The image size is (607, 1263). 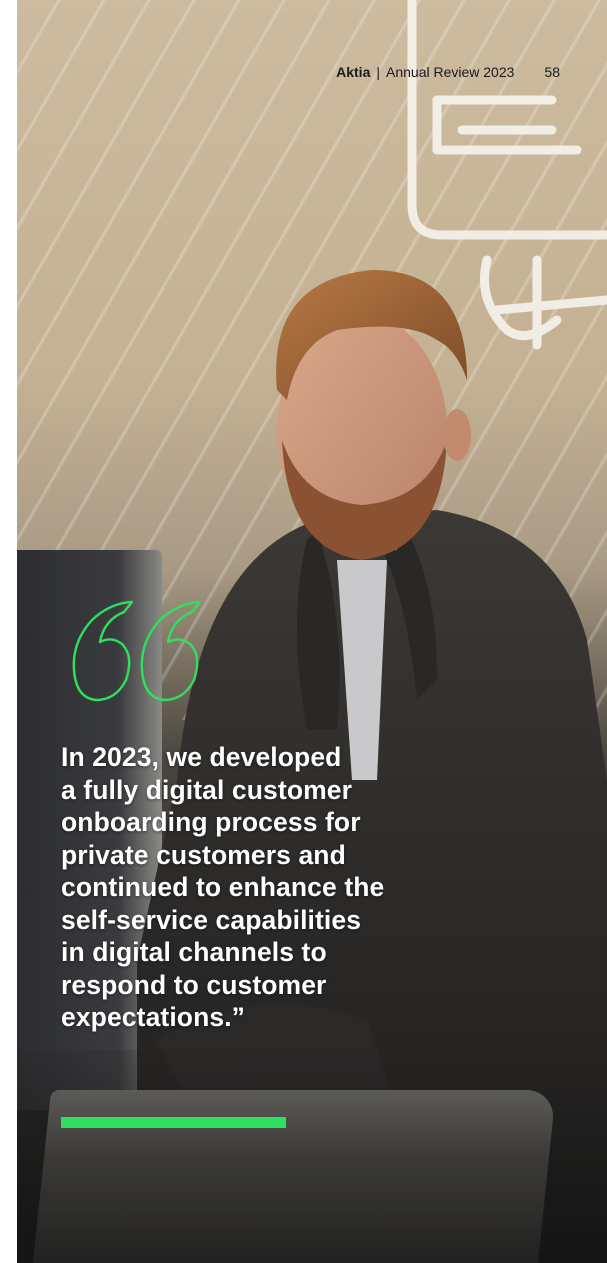 I want to click on quote-line: In 2023, we developed, so click(x=201, y=757).